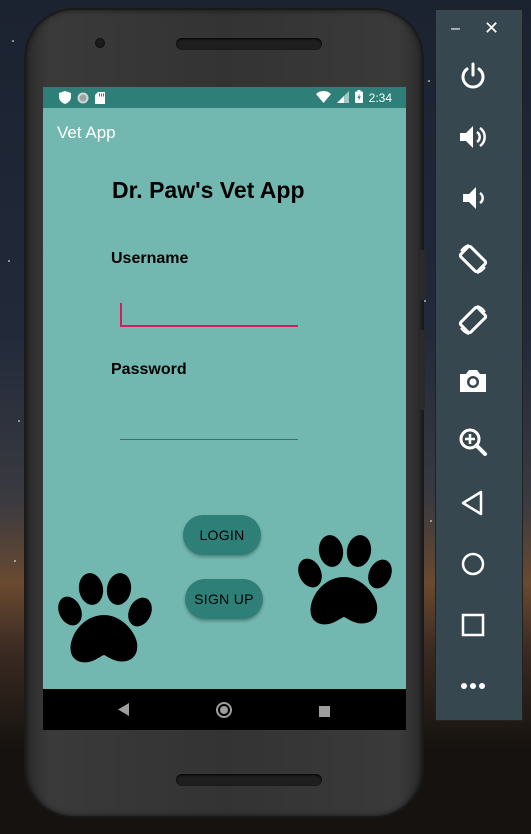 This screenshot has width=531, height=834. I want to click on emulator-title-bar: – ✕, so click(479, 30).